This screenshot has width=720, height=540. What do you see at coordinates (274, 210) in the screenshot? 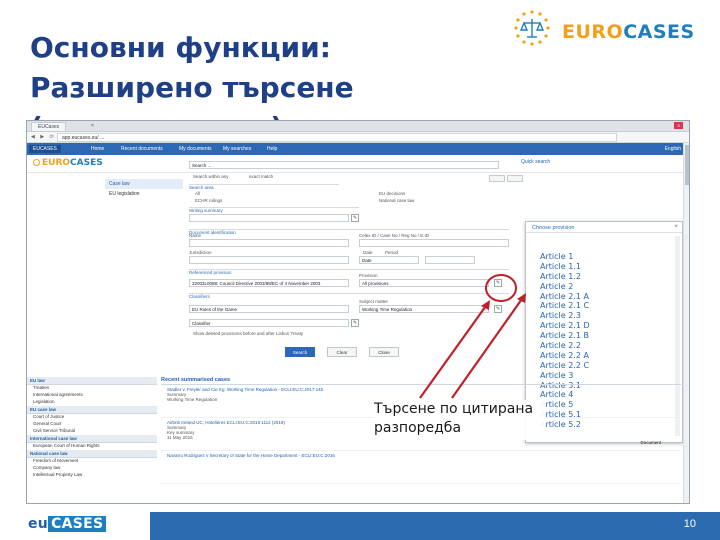
I see `writing-summary-group: Writing summary` at bounding box center [274, 210].